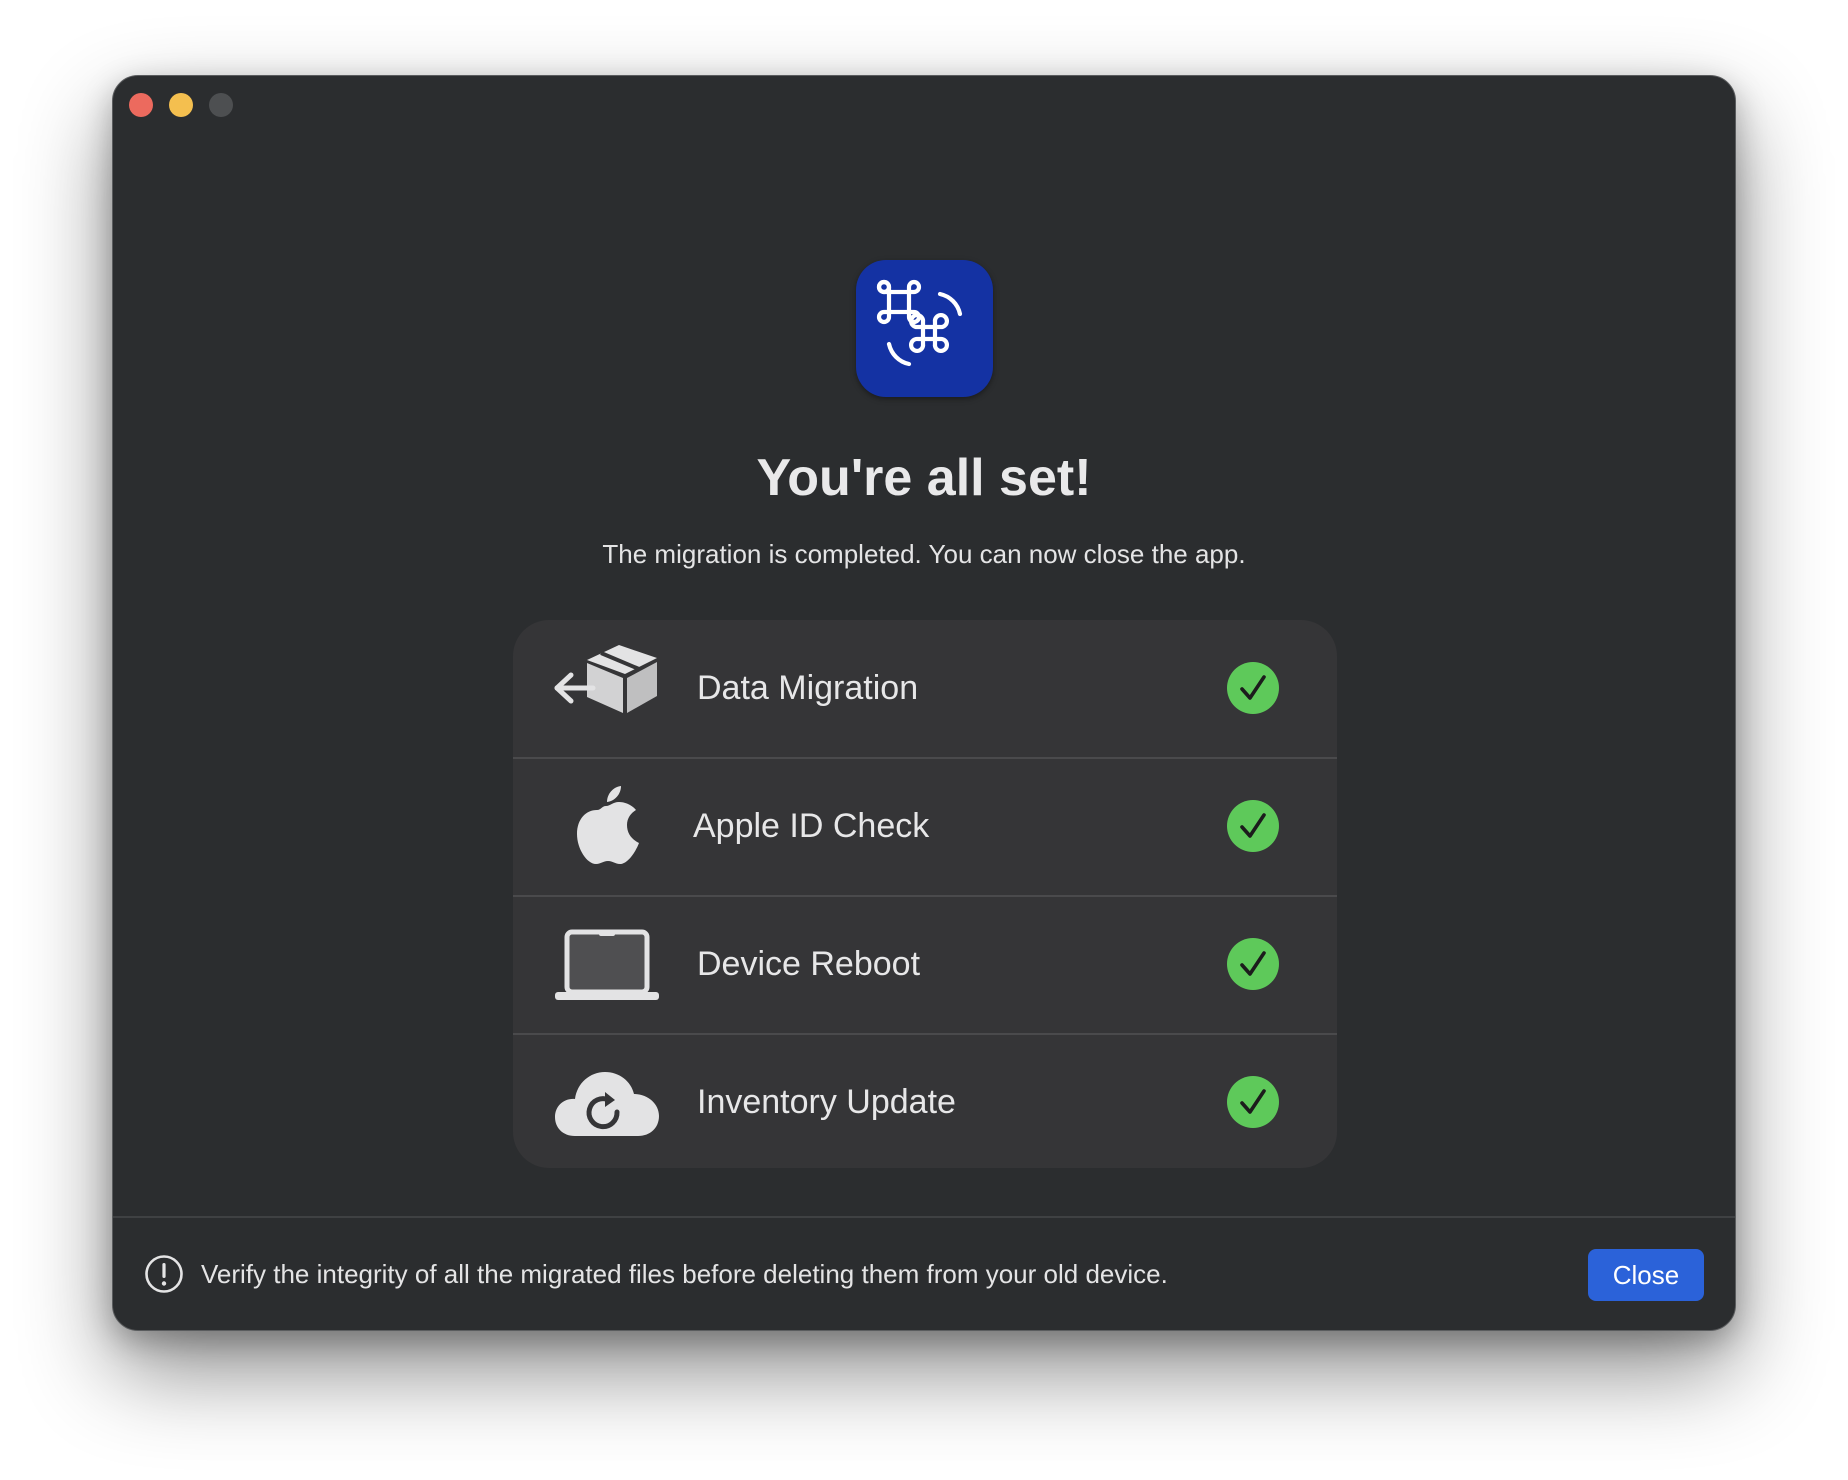  I want to click on step-label: Device Reboot, so click(809, 964).